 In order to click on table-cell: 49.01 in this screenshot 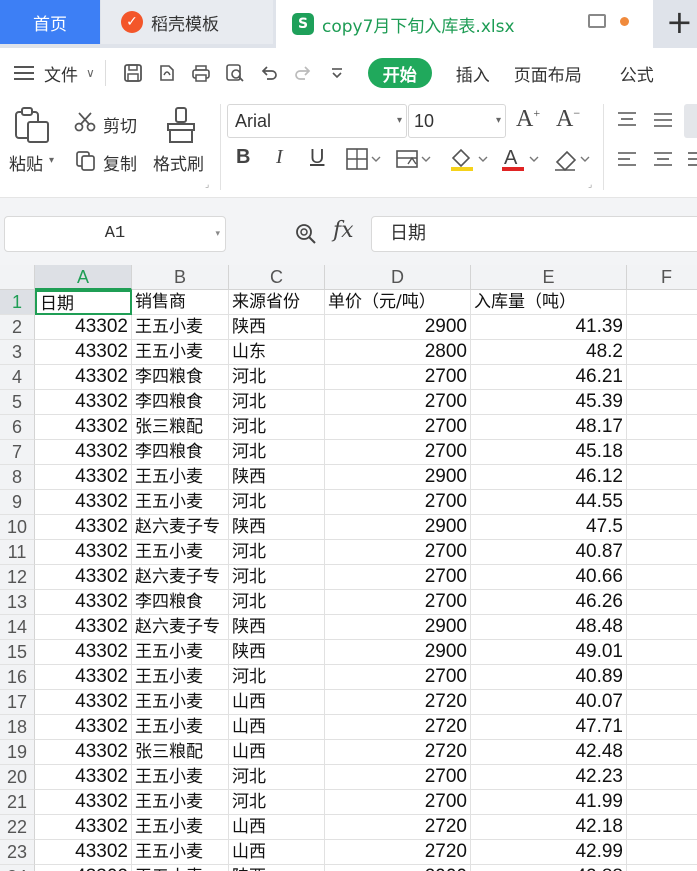, I will do `click(549, 652)`.